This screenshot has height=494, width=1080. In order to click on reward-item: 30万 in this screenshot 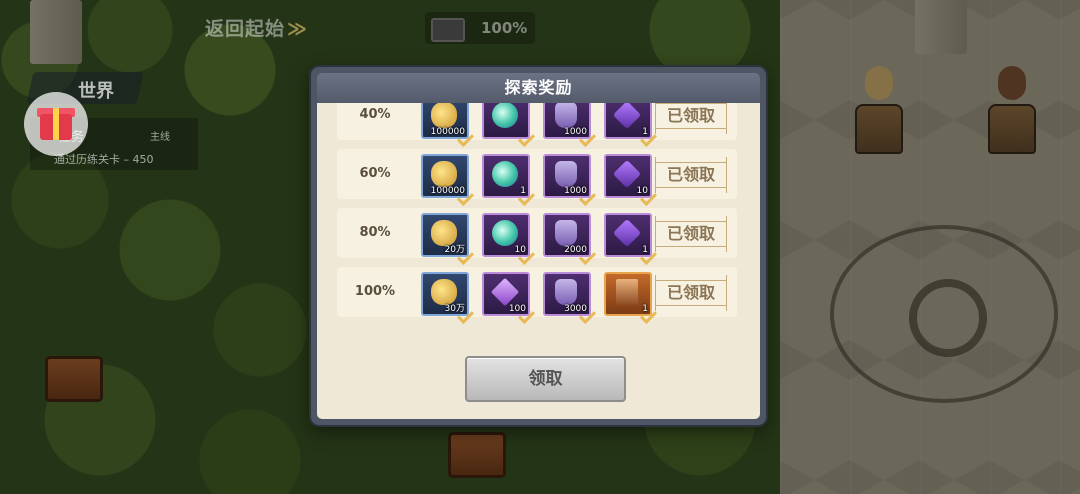, I will do `click(447, 298)`.